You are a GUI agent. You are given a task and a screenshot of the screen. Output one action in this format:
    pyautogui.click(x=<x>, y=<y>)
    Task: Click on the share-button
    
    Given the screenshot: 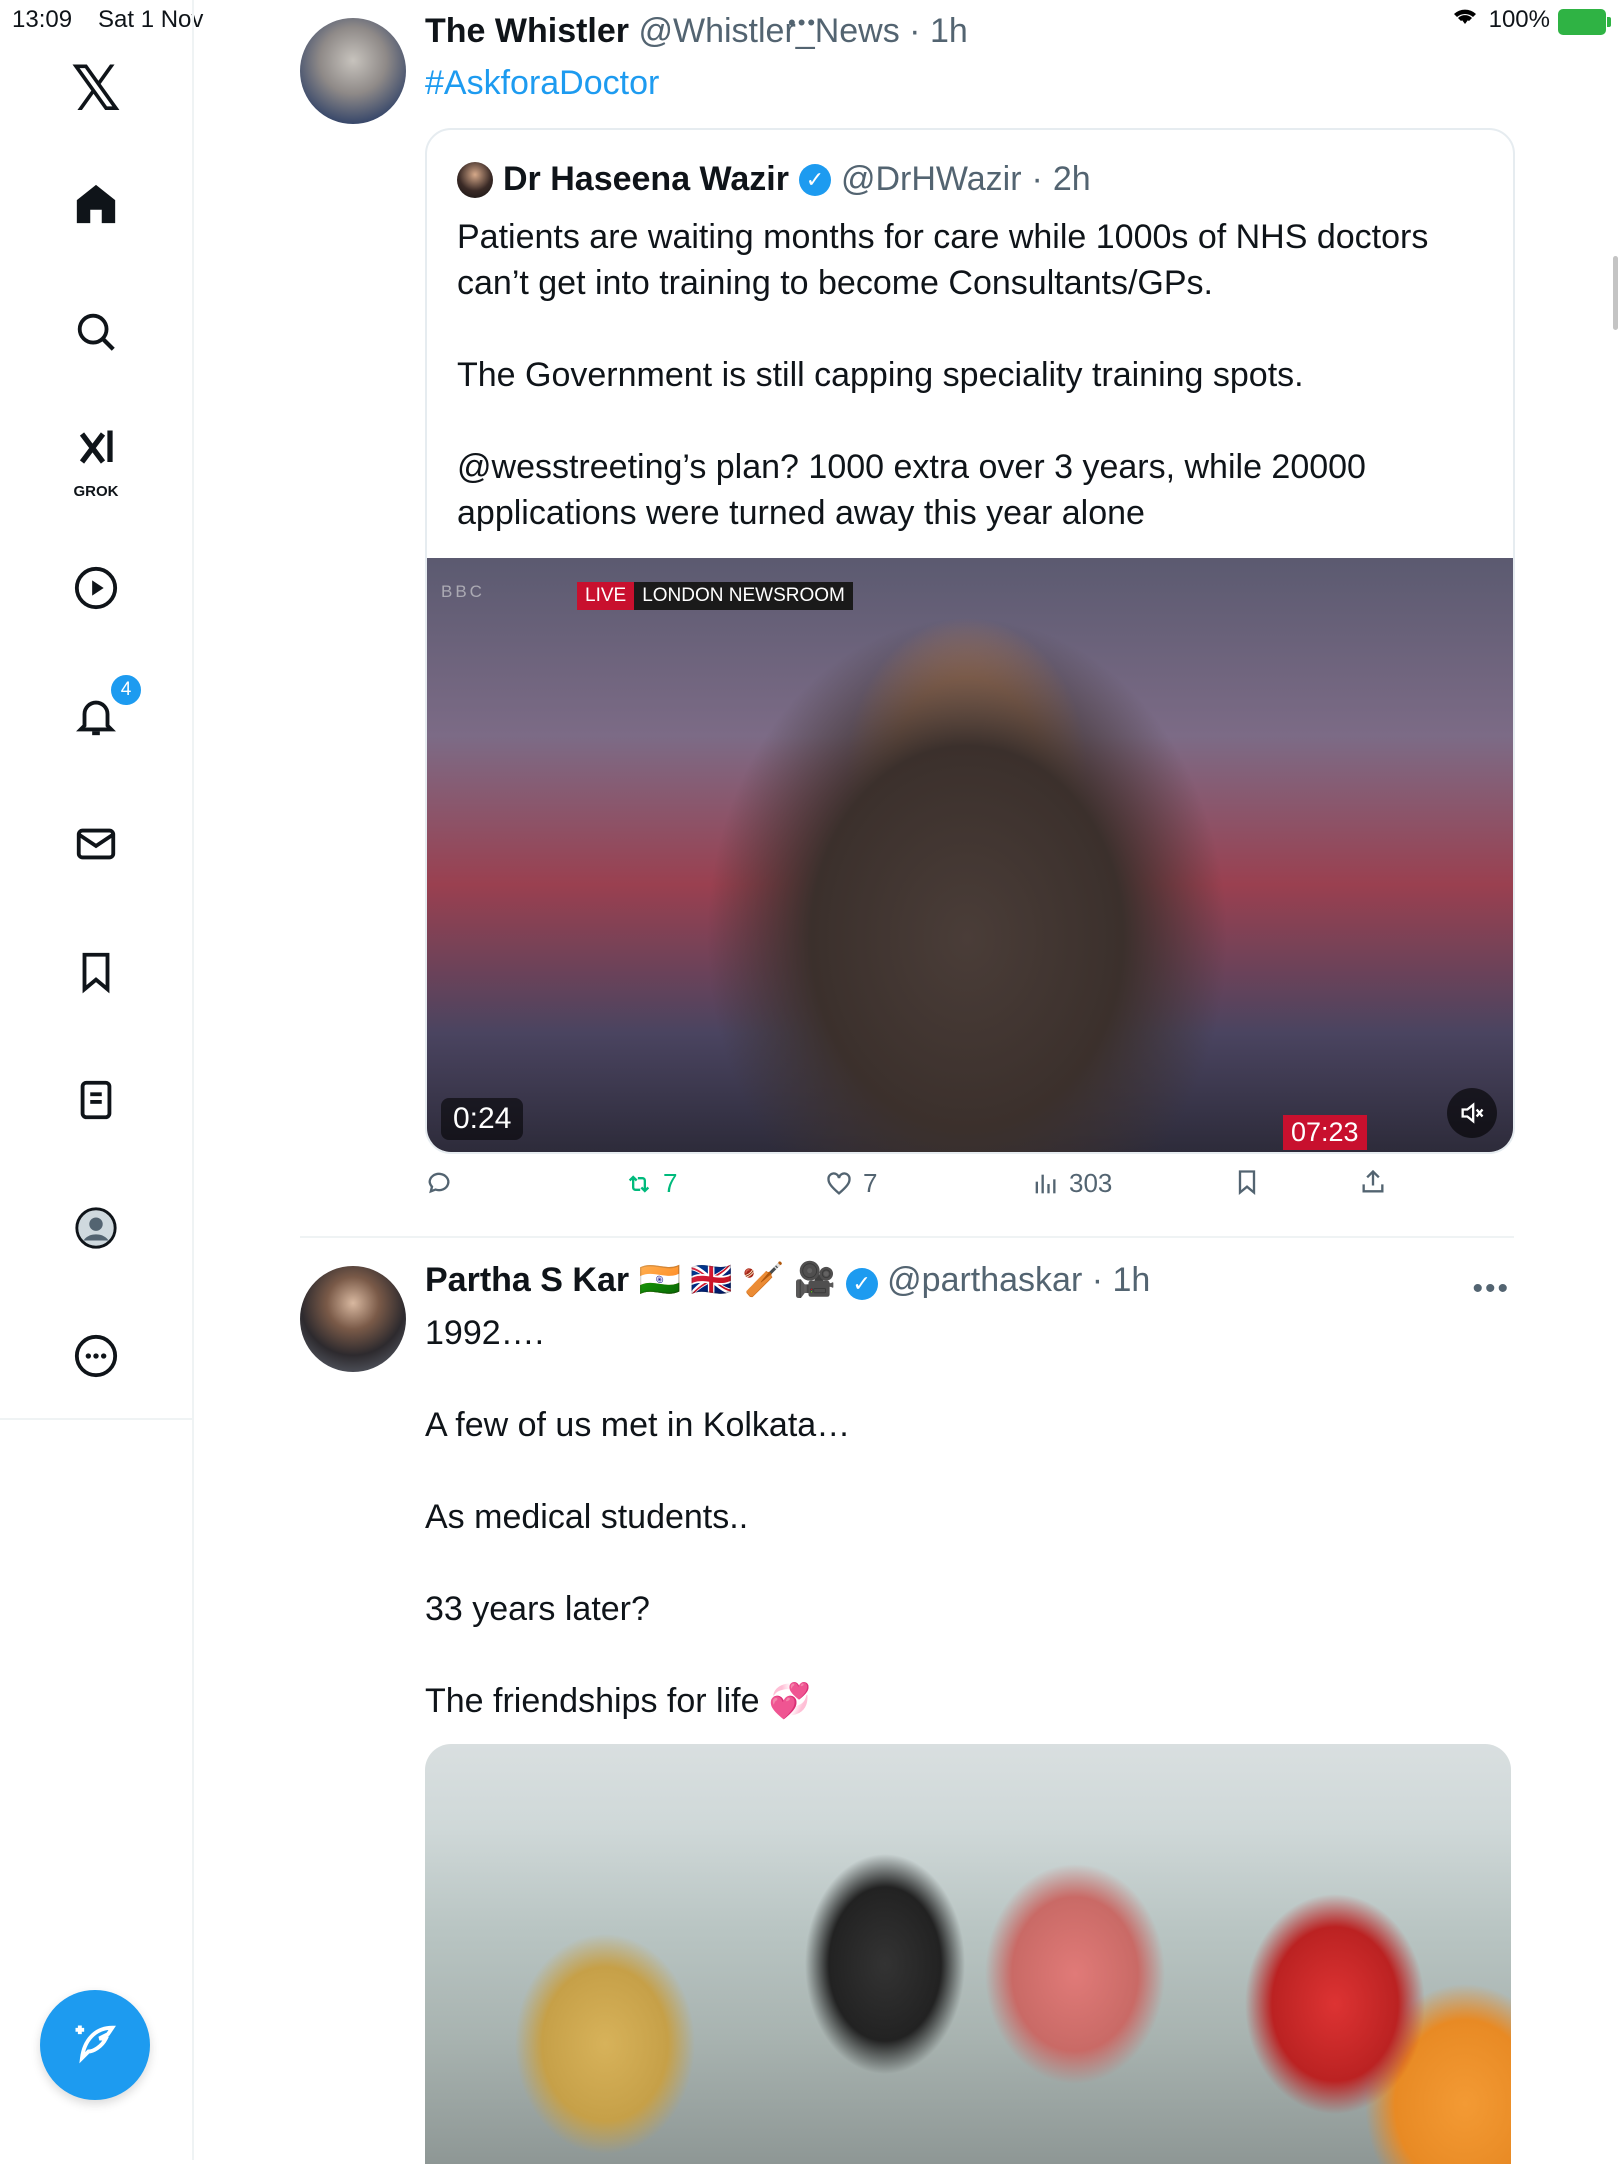 What is the action you would take?
    pyautogui.click(x=1373, y=1182)
    